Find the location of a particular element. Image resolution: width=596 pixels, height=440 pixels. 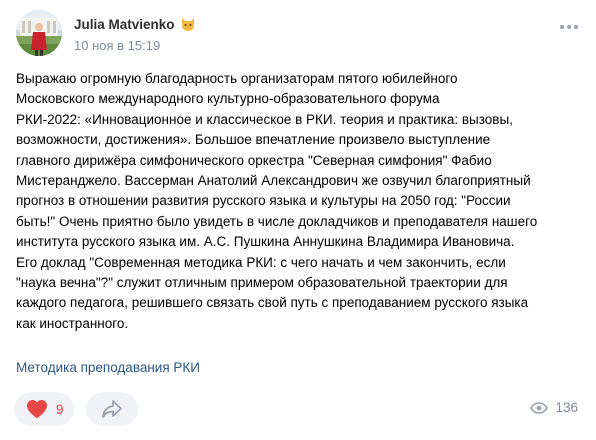

share-arrow-icon is located at coordinates (112, 409).